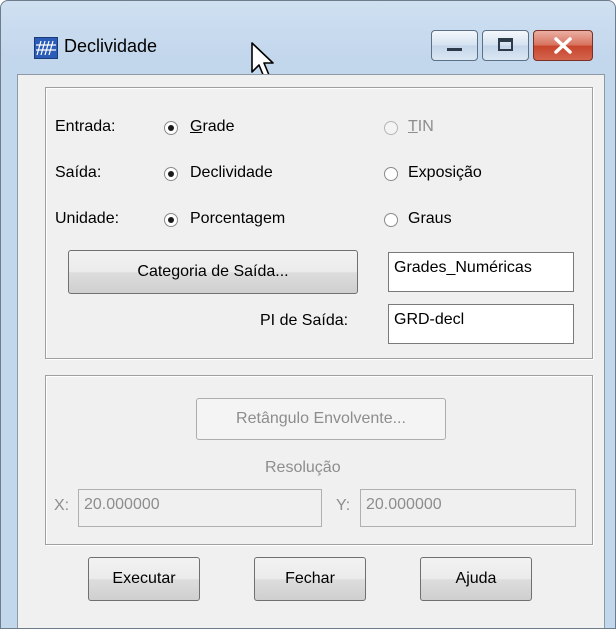 The image size is (616, 629). I want to click on y-label: Y:, so click(343, 505).